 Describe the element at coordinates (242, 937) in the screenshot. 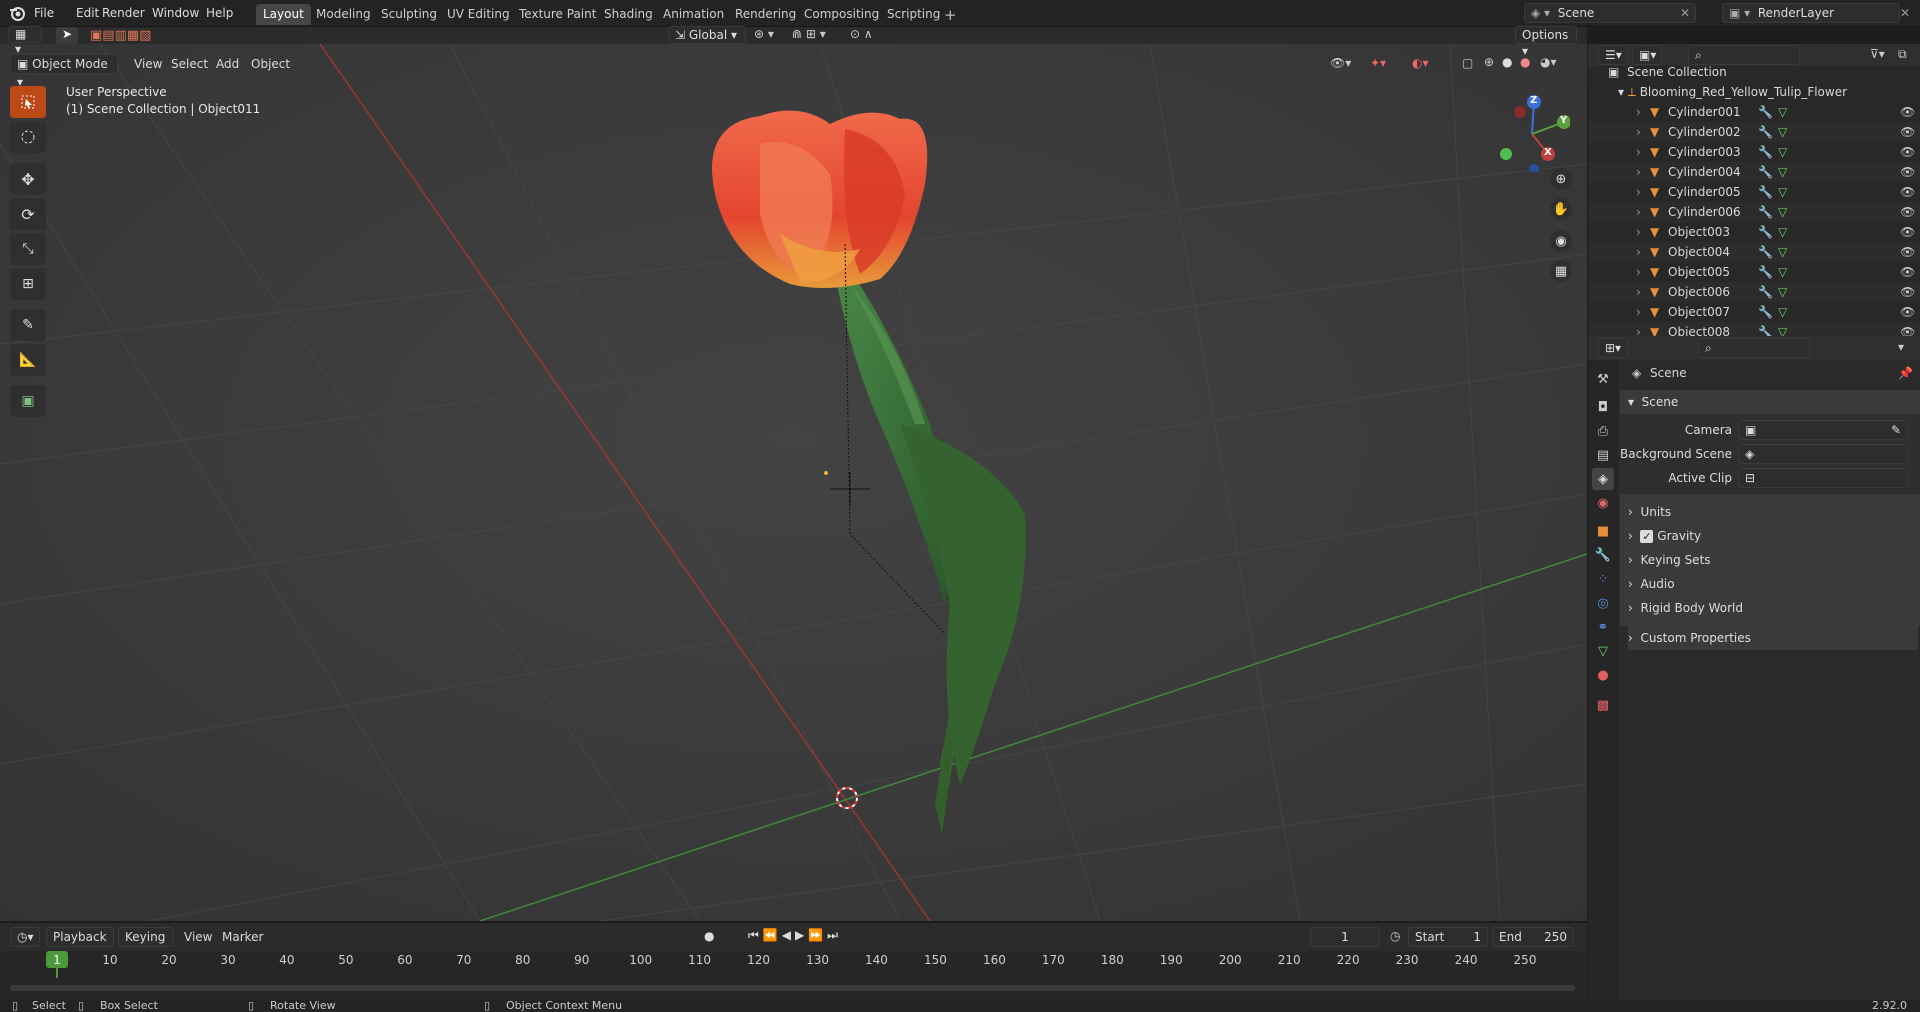

I see `timeline-marker-menu: Marker` at that location.